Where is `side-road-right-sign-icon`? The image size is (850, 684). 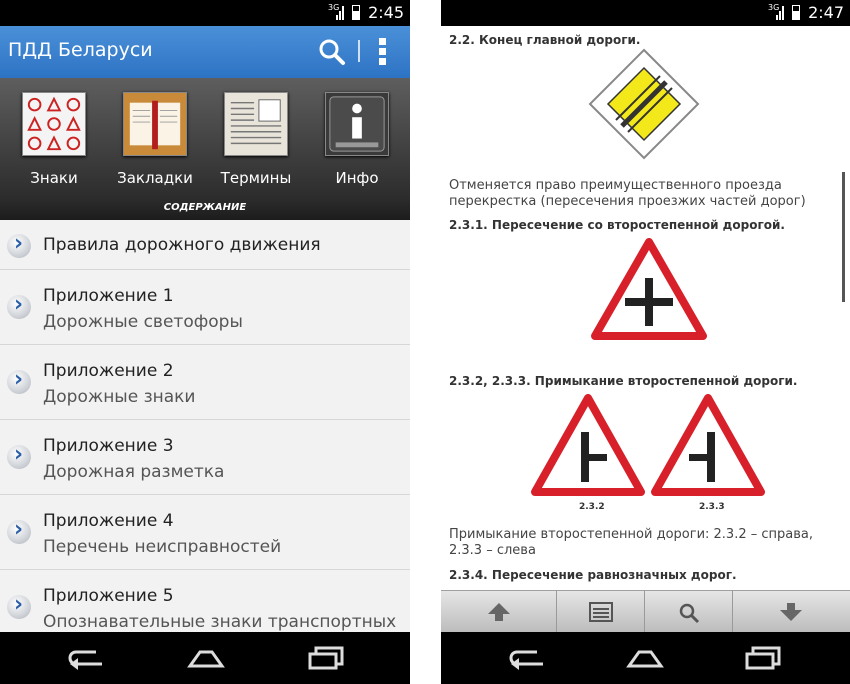 side-road-right-sign-icon is located at coordinates (588, 445).